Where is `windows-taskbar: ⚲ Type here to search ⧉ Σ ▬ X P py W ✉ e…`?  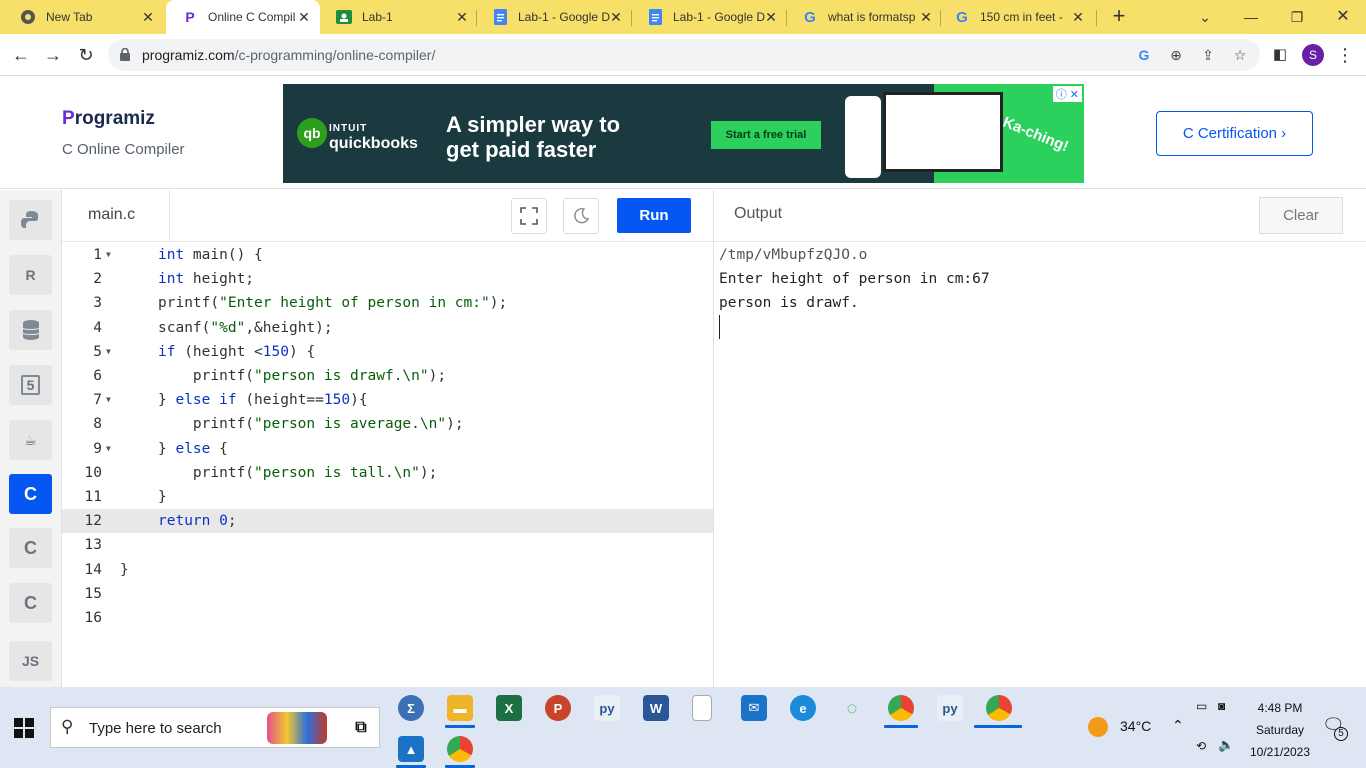 windows-taskbar: ⚲ Type here to search ⧉ Σ ▬ X P py W ✉ e… is located at coordinates (683, 727).